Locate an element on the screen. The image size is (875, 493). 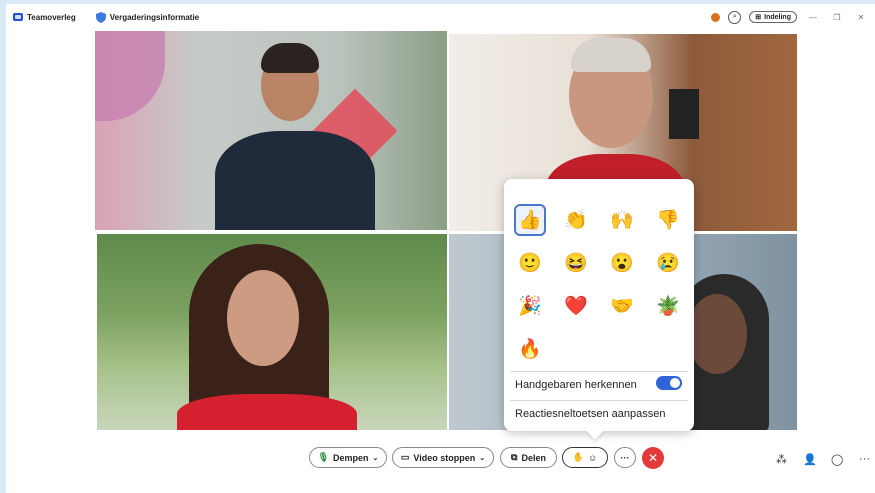
surprised-reaction: 😮 is located at coordinates (622, 263).